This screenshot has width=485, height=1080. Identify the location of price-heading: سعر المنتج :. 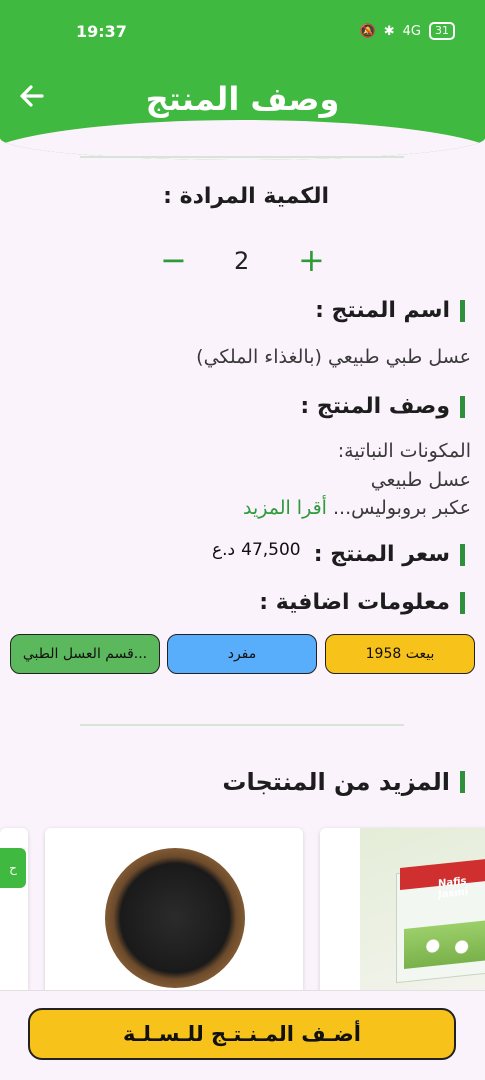
(389, 554).